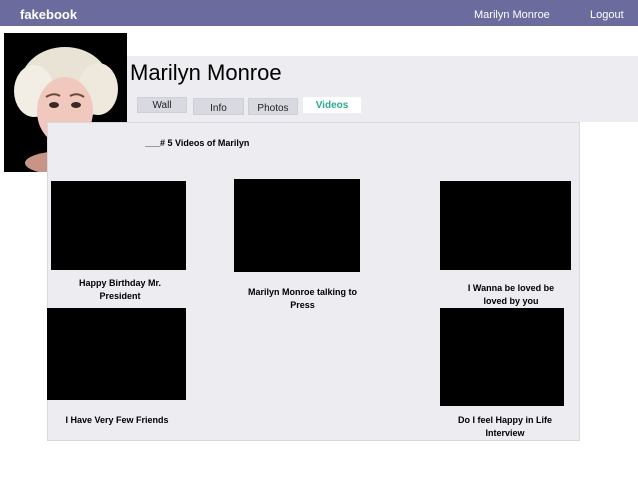  Describe the element at coordinates (273, 106) in the screenshot. I see `tab-photos: Photos` at that location.